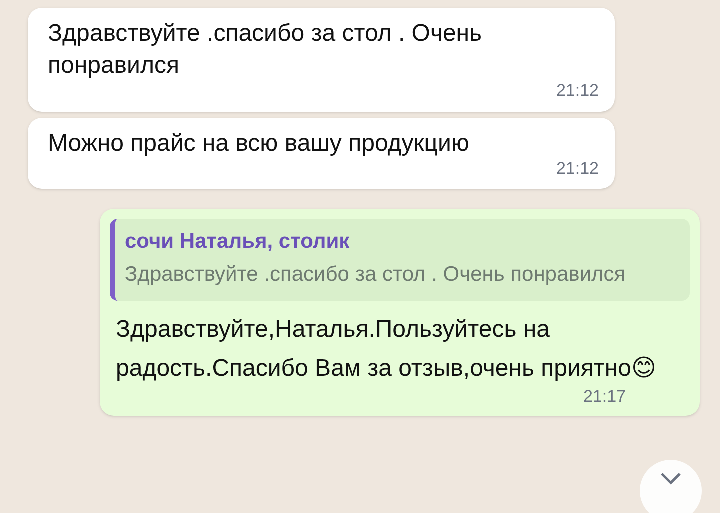 This screenshot has width=720, height=513. Describe the element at coordinates (671, 479) in the screenshot. I see `chevron-down-icon` at that location.